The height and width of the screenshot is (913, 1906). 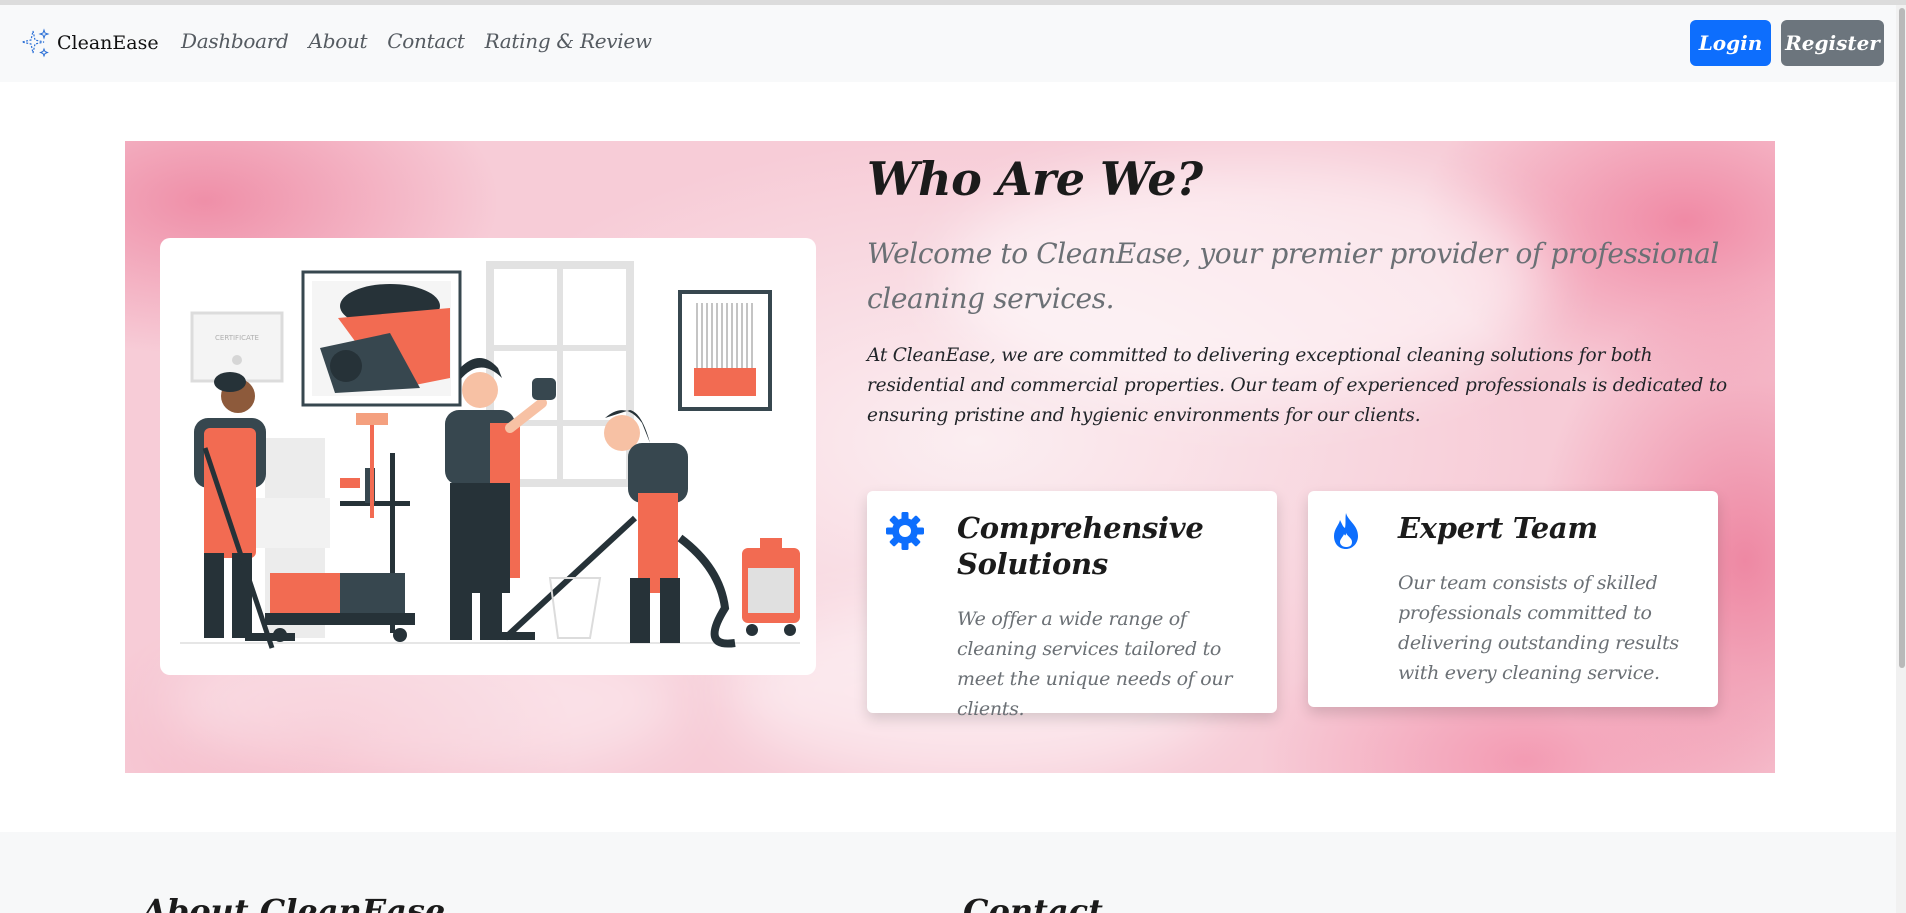 What do you see at coordinates (948, 872) in the screenshot?
I see `footer: About CleanEase Contact` at bounding box center [948, 872].